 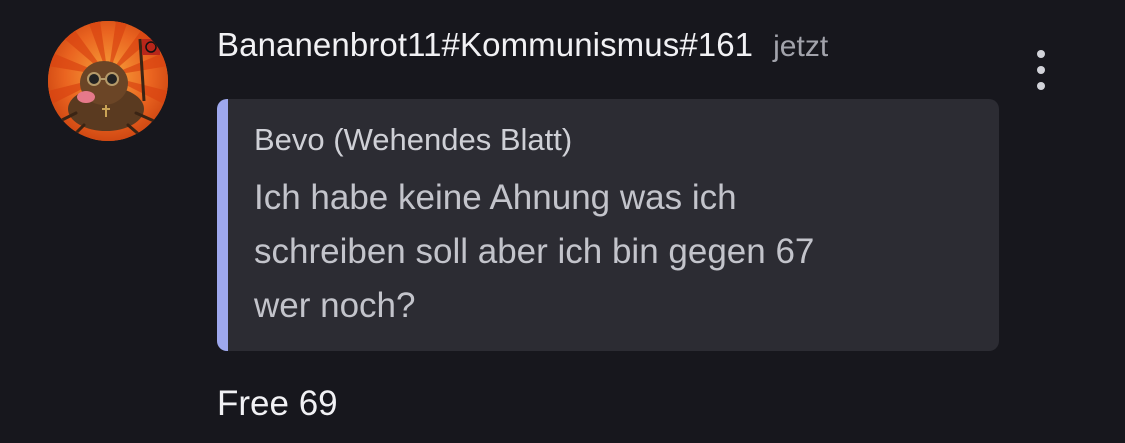 I want to click on message-header: Bananenbrot11#Kommunismus#161 jetzt, so click(x=522, y=48).